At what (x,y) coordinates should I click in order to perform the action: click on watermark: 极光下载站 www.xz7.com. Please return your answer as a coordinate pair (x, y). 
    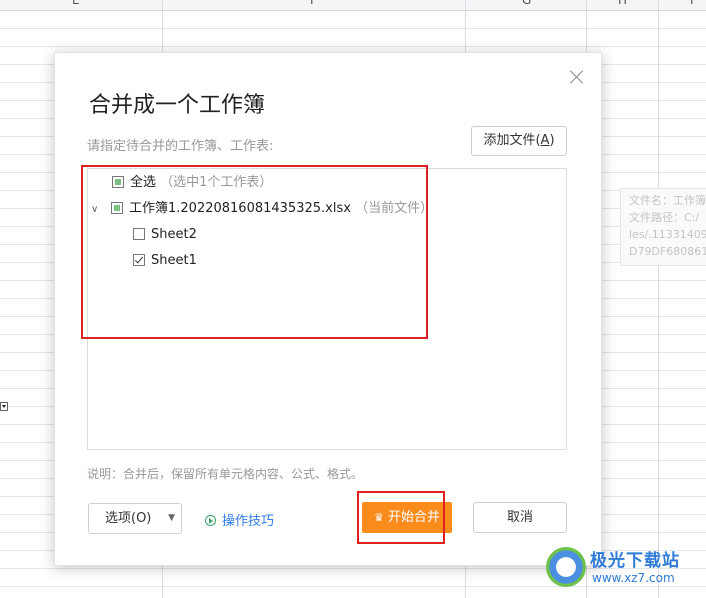
    Looking at the image, I should click on (624, 570).